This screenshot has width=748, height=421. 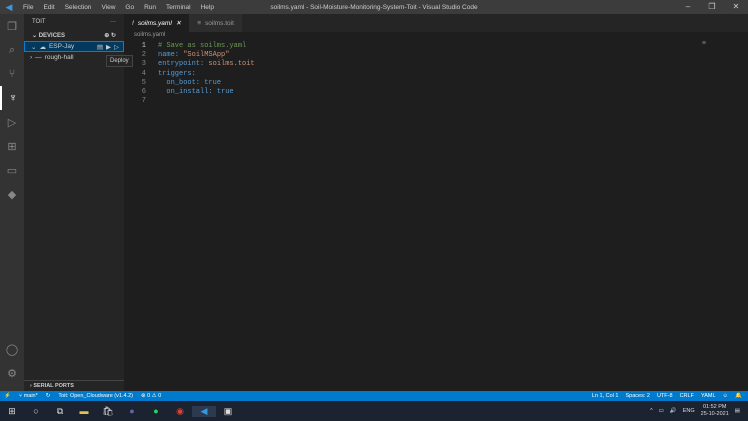 I want to click on device-item-esp-jay: ⌄ ☁ ESP-Jay ▤ ▶ ▷, so click(x=74, y=46).